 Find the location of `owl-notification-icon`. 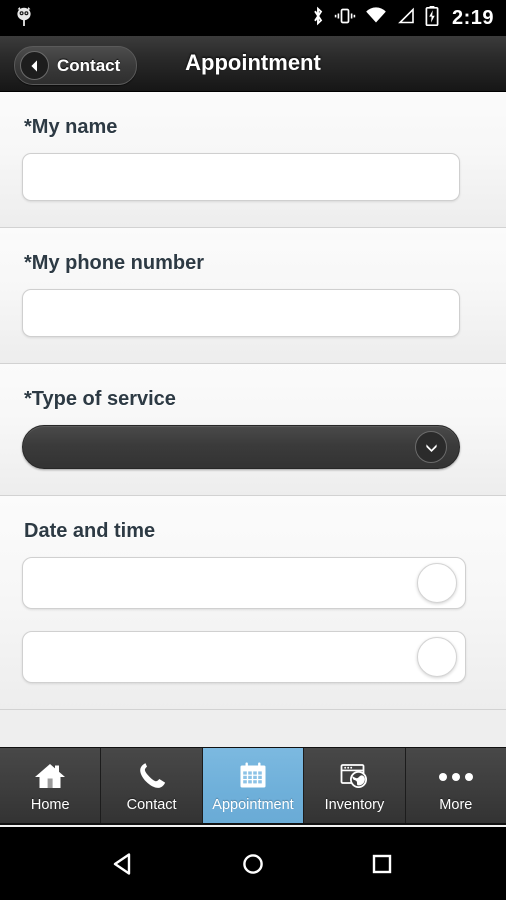

owl-notification-icon is located at coordinates (24, 18).